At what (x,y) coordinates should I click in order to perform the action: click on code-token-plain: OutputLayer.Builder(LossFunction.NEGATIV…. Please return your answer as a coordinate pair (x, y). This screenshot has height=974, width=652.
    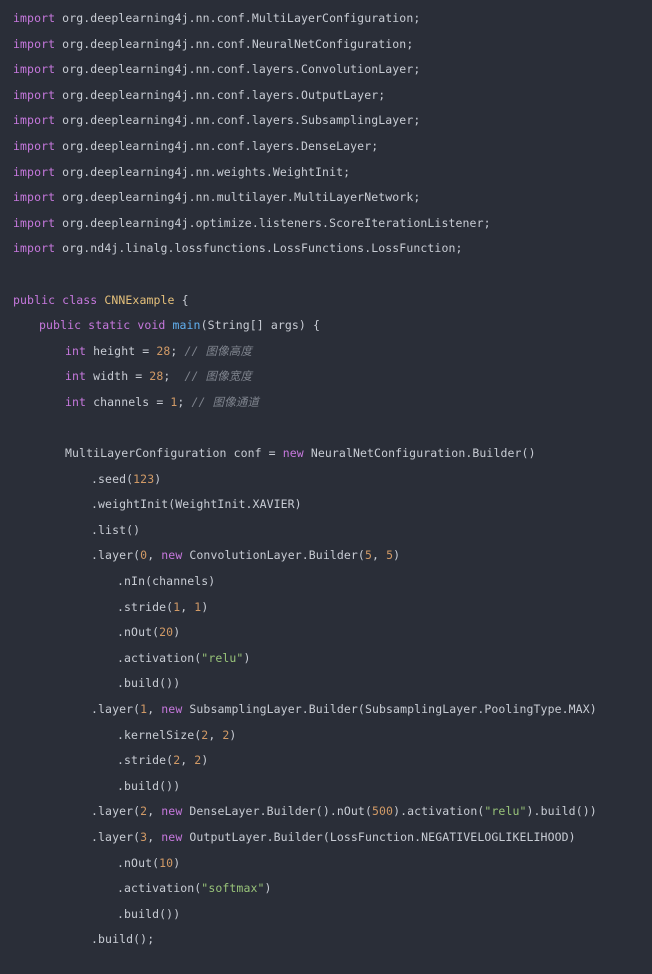
    Looking at the image, I should click on (379, 837).